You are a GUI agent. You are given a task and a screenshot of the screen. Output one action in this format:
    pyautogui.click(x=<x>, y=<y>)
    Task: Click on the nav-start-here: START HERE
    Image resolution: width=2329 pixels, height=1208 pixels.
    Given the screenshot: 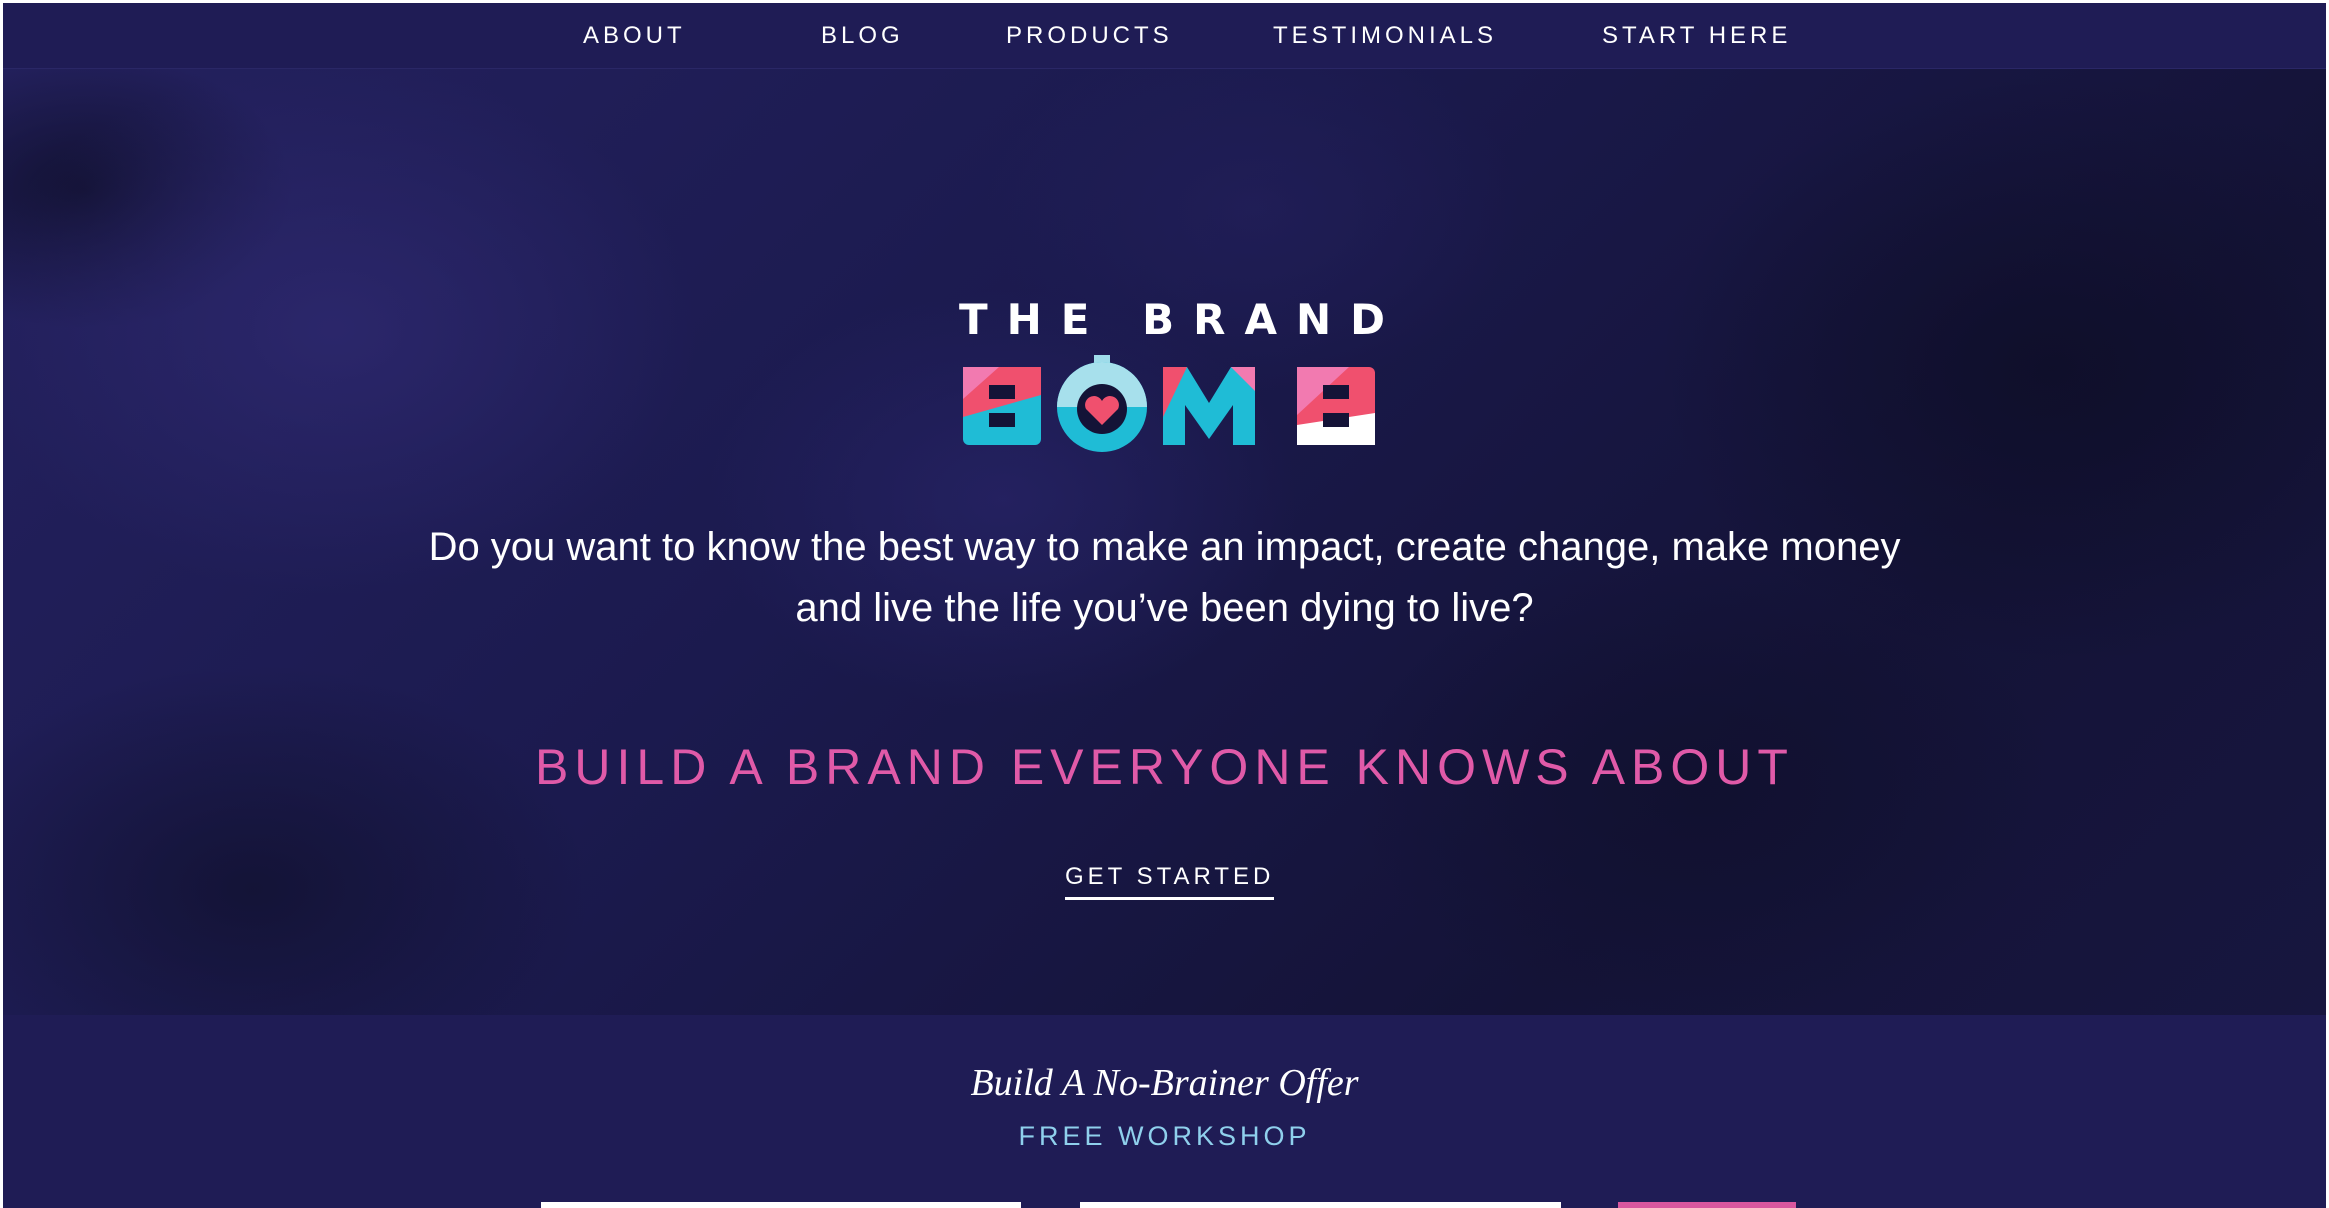 What is the action you would take?
    pyautogui.click(x=1696, y=35)
    